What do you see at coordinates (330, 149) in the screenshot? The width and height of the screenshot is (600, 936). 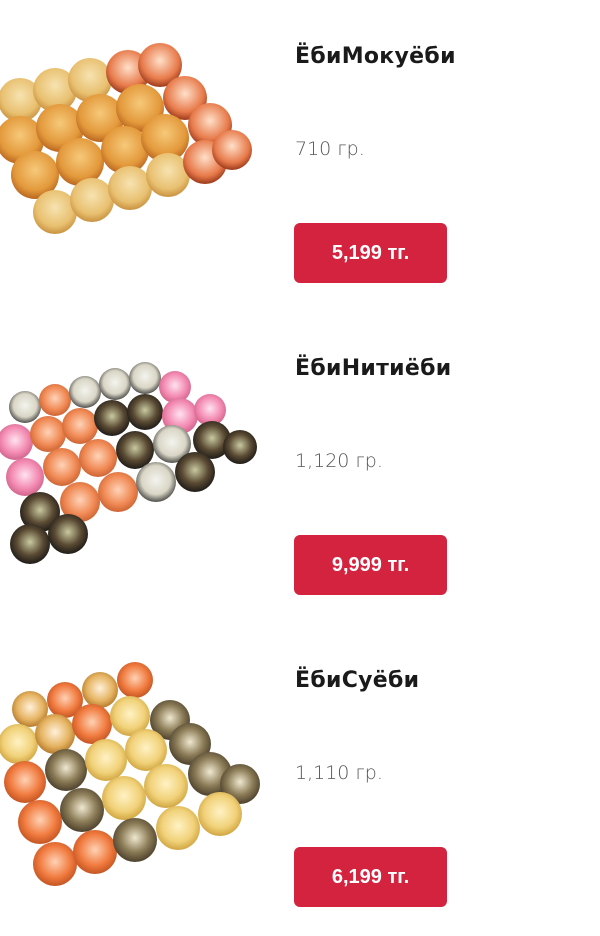 I see `product-weight: 710 гр.` at bounding box center [330, 149].